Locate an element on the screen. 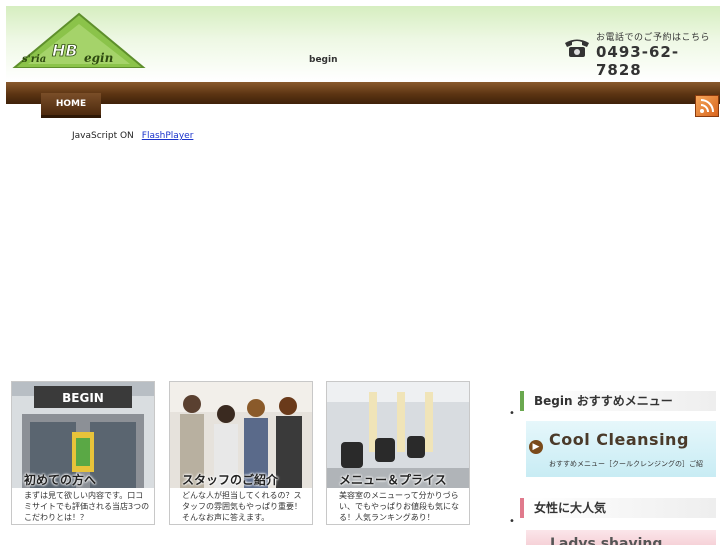 Image resolution: width=727 pixels, height=545 pixels. ladys-shaving-title: Ladys shaving is located at coordinates (606, 540).